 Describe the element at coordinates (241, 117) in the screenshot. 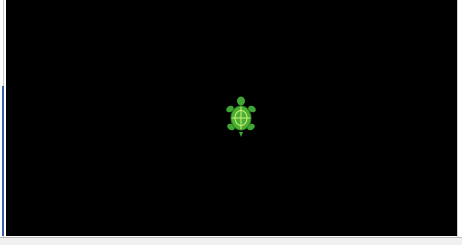

I see `turtle-icon` at that location.